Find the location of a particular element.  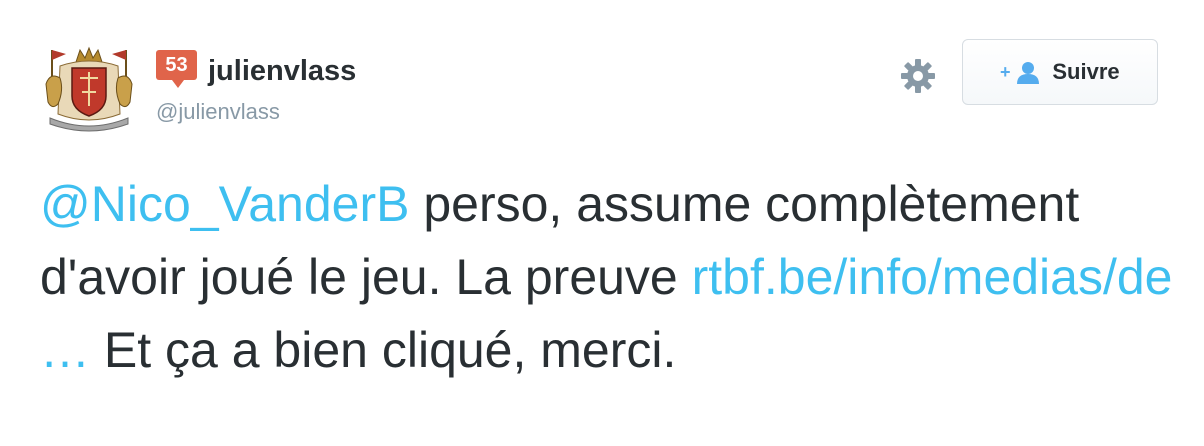

follow-label: Suivre is located at coordinates (1086, 71).